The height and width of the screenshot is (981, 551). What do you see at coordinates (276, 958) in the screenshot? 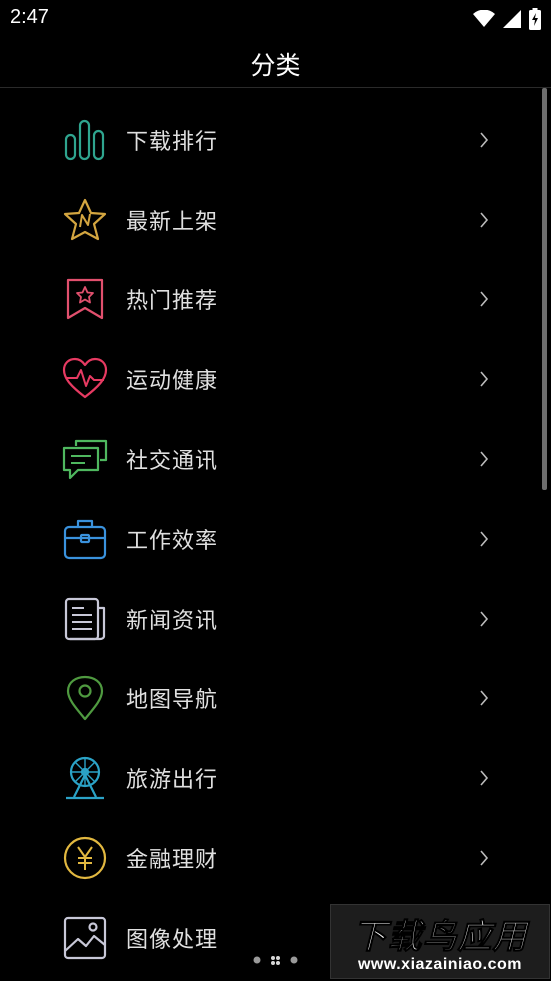
I see `floating-menu-dots-icon` at bounding box center [276, 958].